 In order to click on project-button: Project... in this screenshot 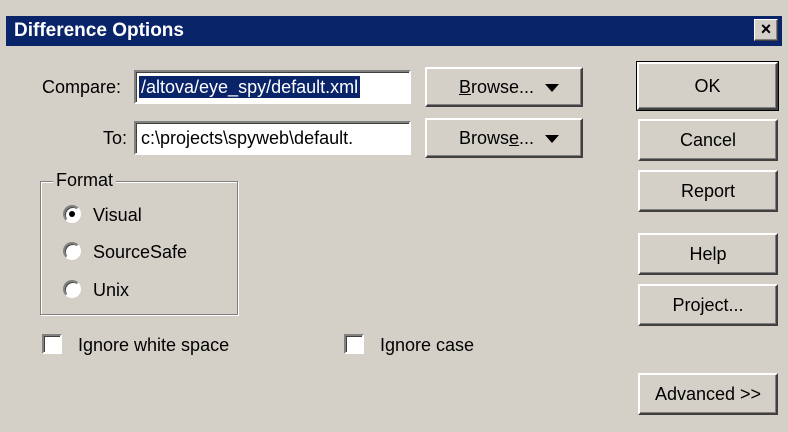, I will do `click(708, 305)`.